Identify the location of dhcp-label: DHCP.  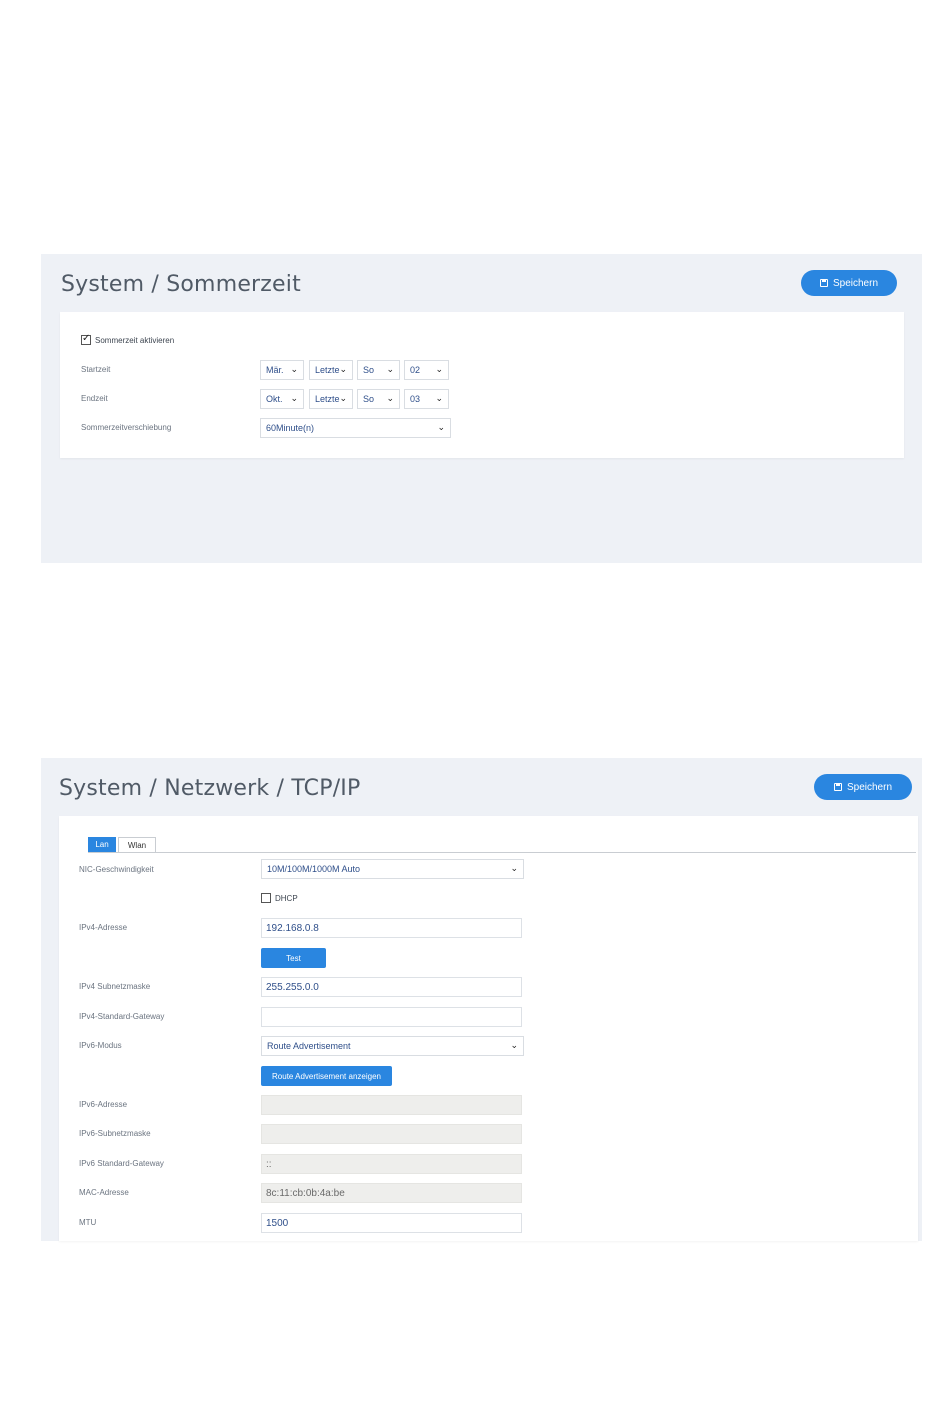
(286, 898).